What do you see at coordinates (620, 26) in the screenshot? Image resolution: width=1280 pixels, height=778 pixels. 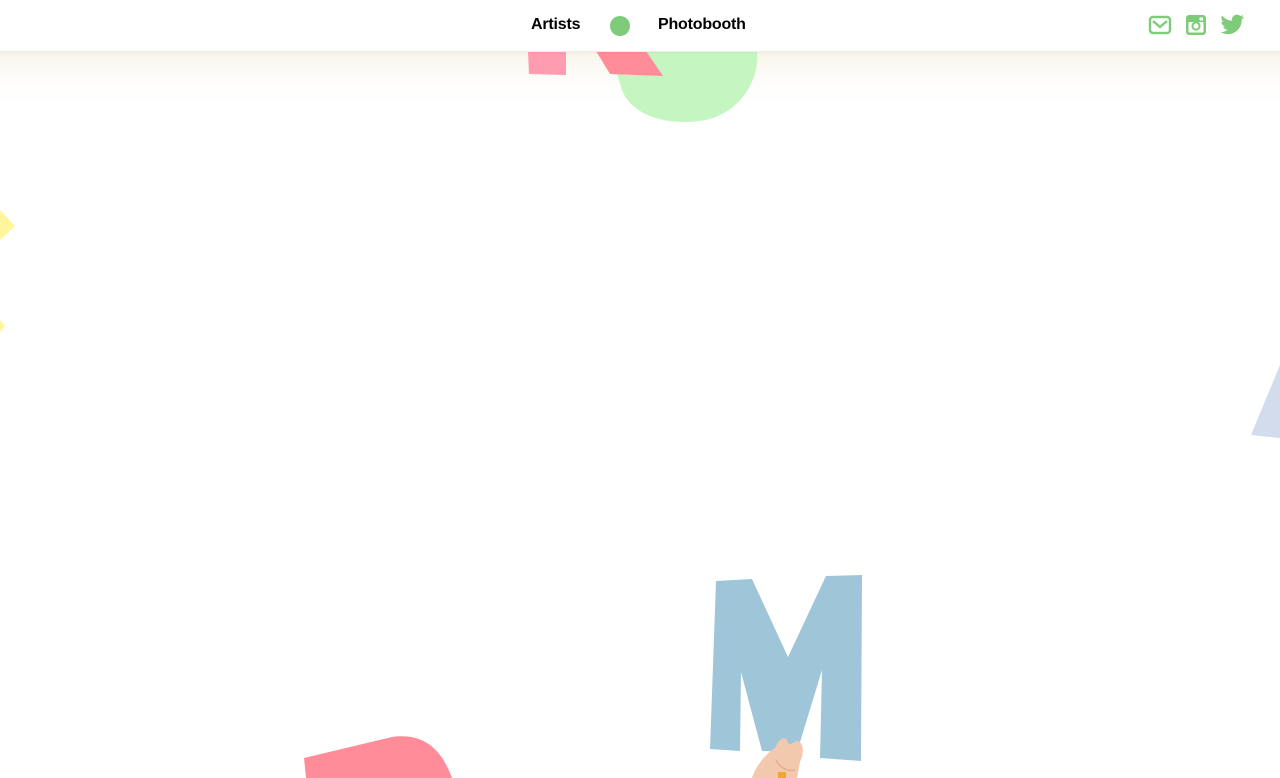 I see `green-dot-logo-icon` at bounding box center [620, 26].